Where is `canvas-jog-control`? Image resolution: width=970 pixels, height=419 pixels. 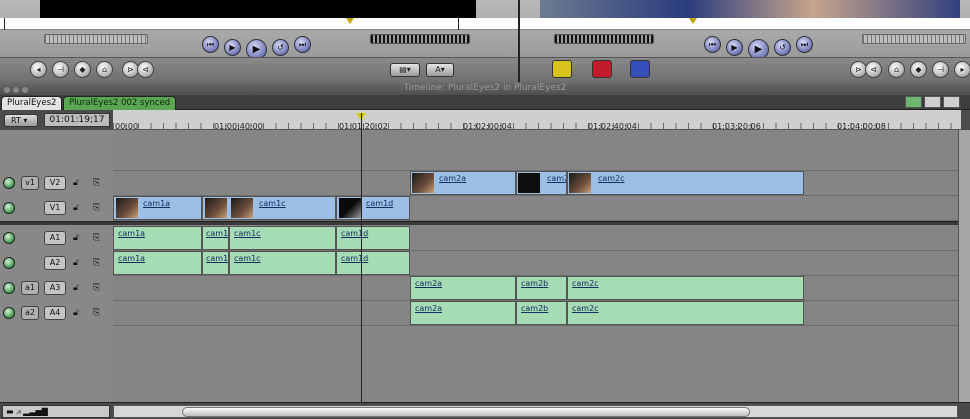 canvas-jog-control is located at coordinates (914, 39).